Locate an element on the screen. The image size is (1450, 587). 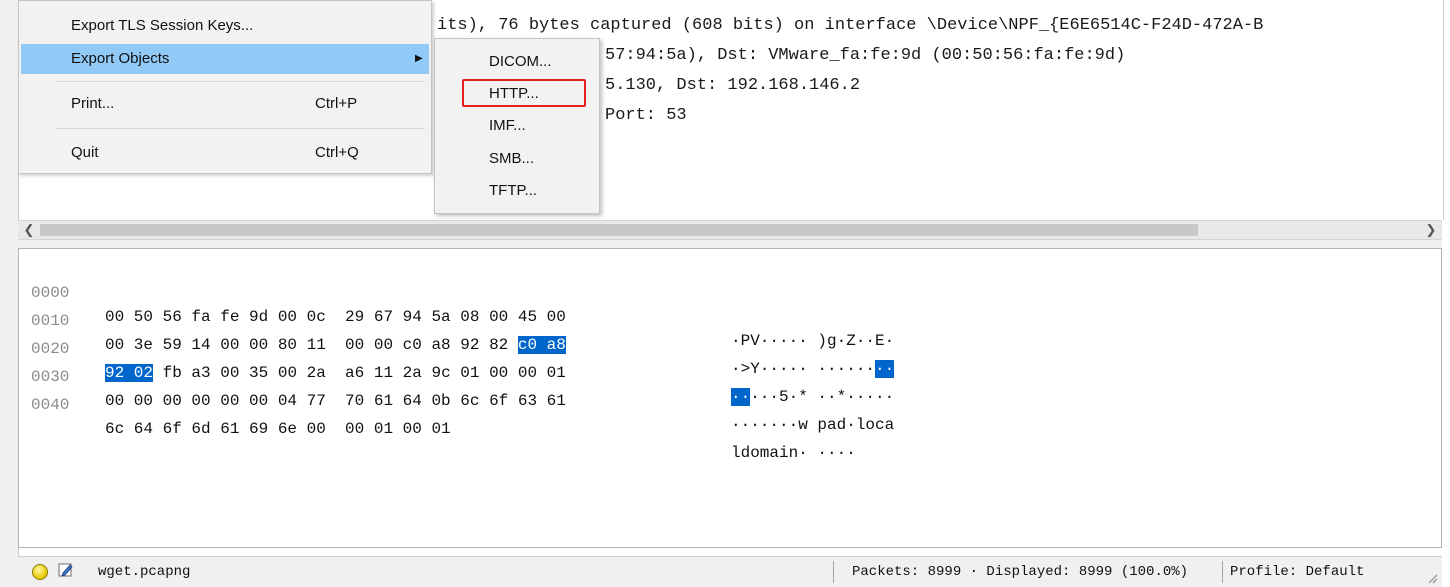
menu-item-export-objects: Export Objects ▶ is located at coordinates (225, 59).